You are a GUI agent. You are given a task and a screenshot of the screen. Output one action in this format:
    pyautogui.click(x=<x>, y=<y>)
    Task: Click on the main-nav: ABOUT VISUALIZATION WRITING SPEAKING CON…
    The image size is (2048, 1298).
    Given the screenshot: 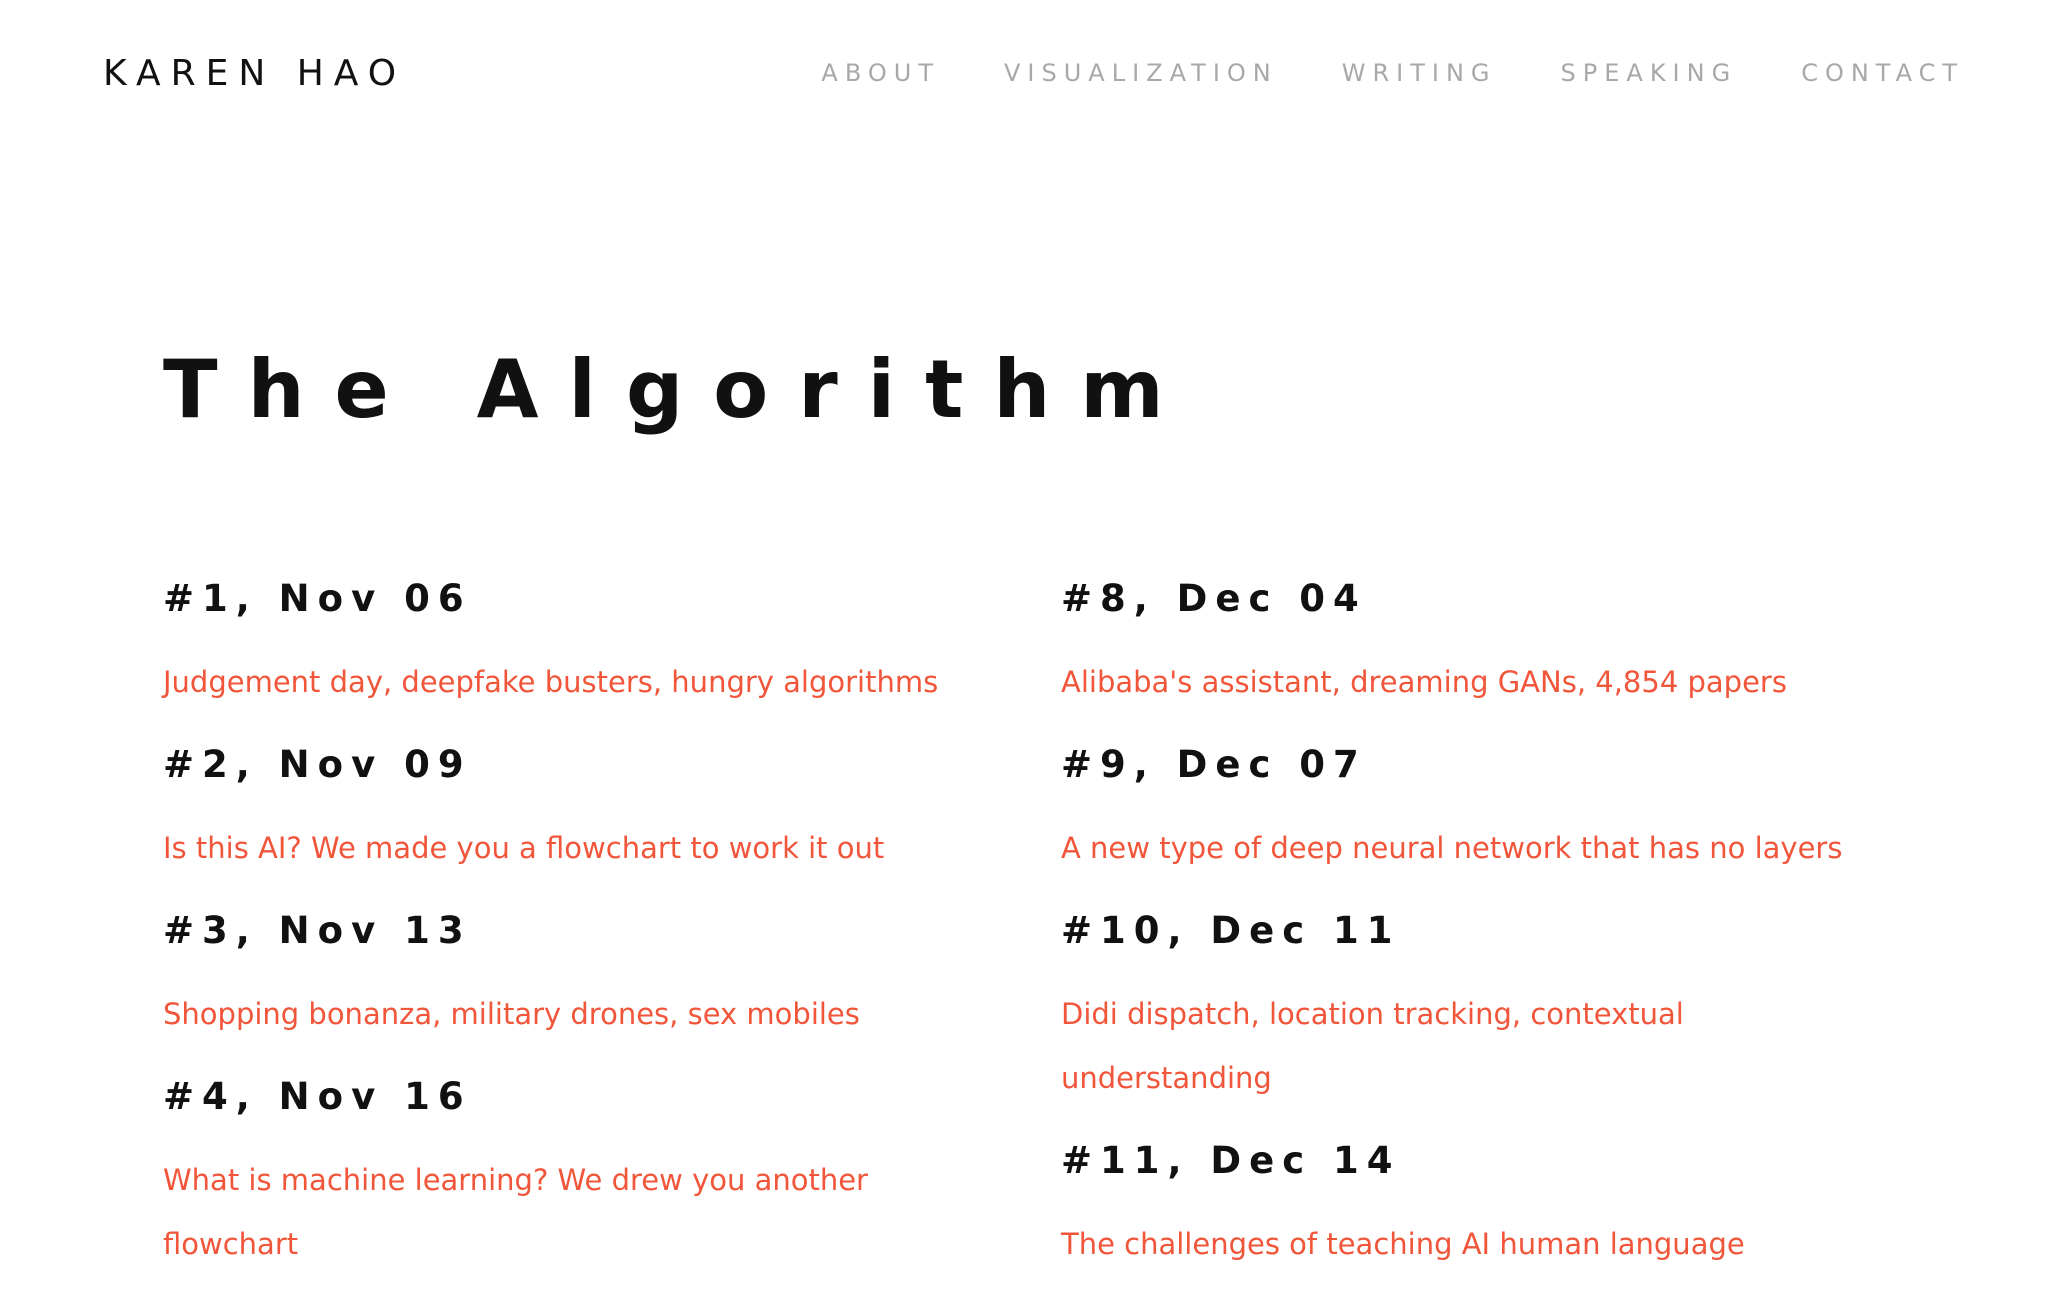 What is the action you would take?
    pyautogui.click(x=1392, y=73)
    